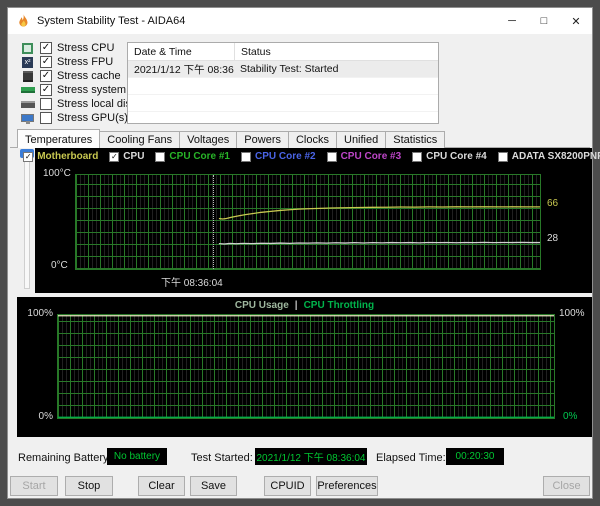 The image size is (600, 506). What do you see at coordinates (28, 156) in the screenshot?
I see `legend-motherboard-checkbox: ✓` at bounding box center [28, 156].